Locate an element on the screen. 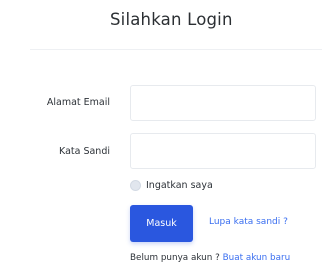  email-field is located at coordinates (223, 103).